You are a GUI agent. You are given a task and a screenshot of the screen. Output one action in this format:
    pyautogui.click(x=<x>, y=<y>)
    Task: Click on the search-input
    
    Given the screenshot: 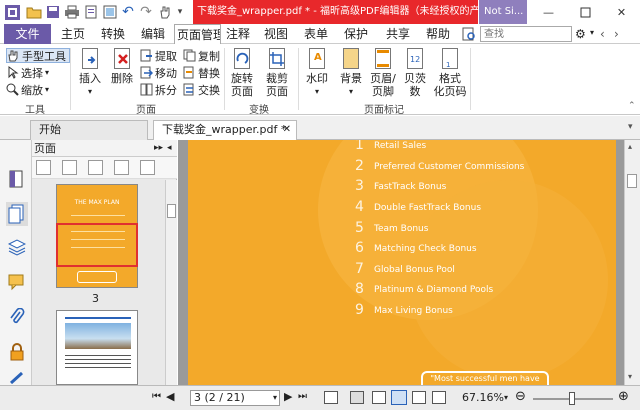 What is the action you would take?
    pyautogui.click(x=526, y=34)
    